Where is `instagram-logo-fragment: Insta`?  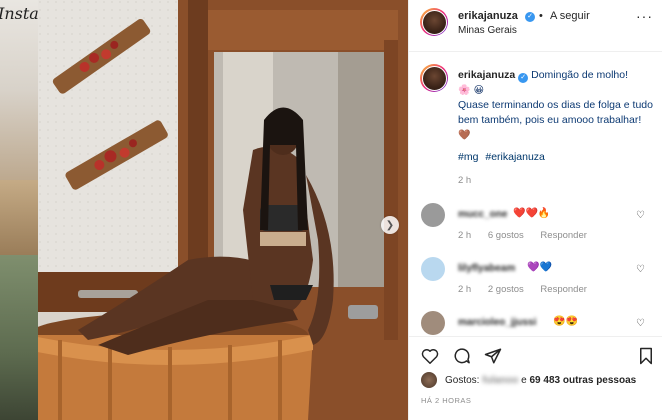 instagram-logo-fragment: Insta is located at coordinates (19, 13).